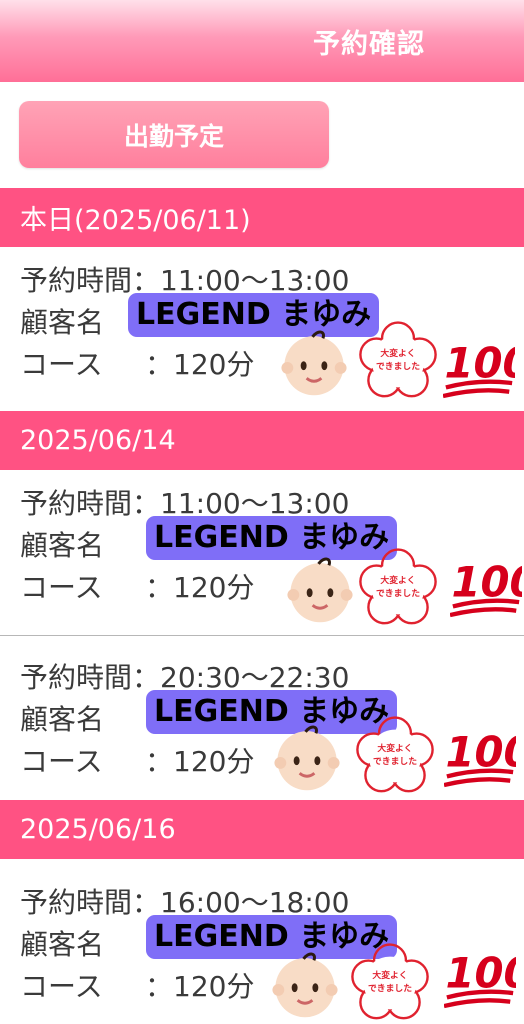  I want to click on shift-schedule-button: 出勤予定, so click(174, 134).